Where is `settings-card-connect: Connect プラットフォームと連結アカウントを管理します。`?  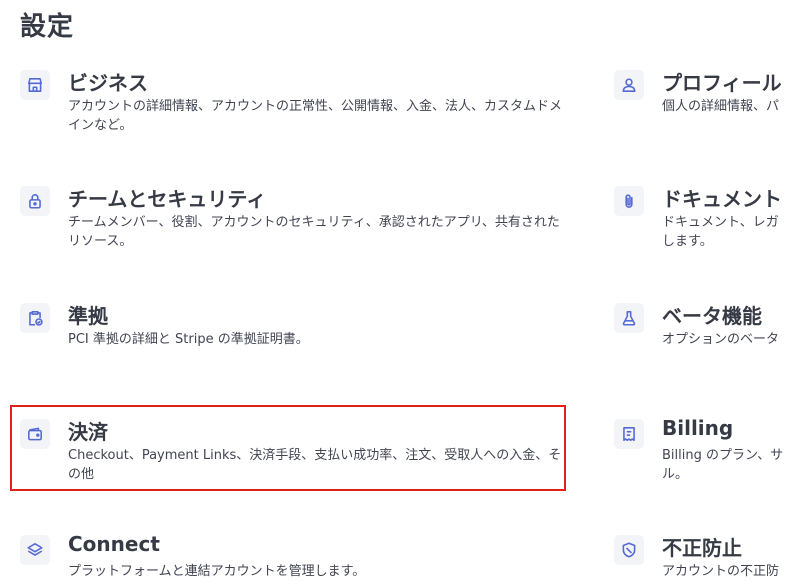
settings-card-connect: Connect プラットフォームと連結アカウントを管理します。 is located at coordinates (290, 558).